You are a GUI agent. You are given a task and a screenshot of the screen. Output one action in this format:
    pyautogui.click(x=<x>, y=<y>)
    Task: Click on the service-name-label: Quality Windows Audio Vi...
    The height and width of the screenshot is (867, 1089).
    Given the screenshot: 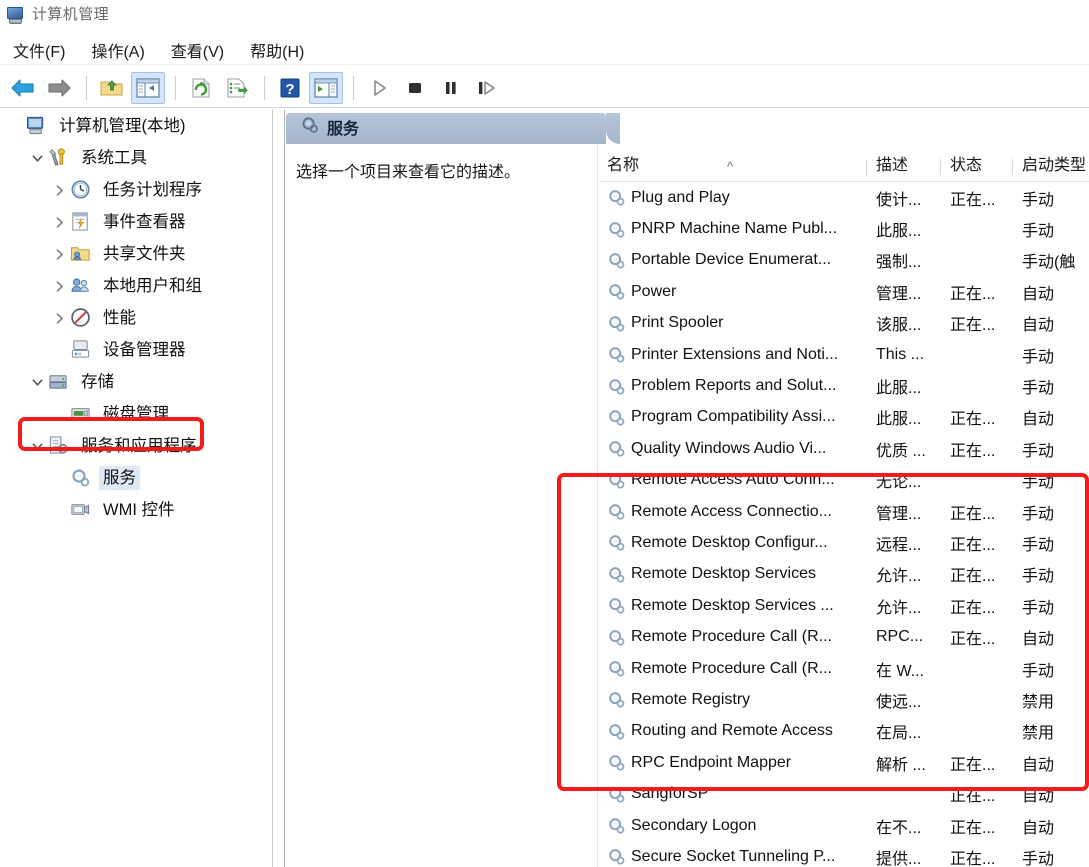 What is the action you would take?
    pyautogui.click(x=729, y=448)
    